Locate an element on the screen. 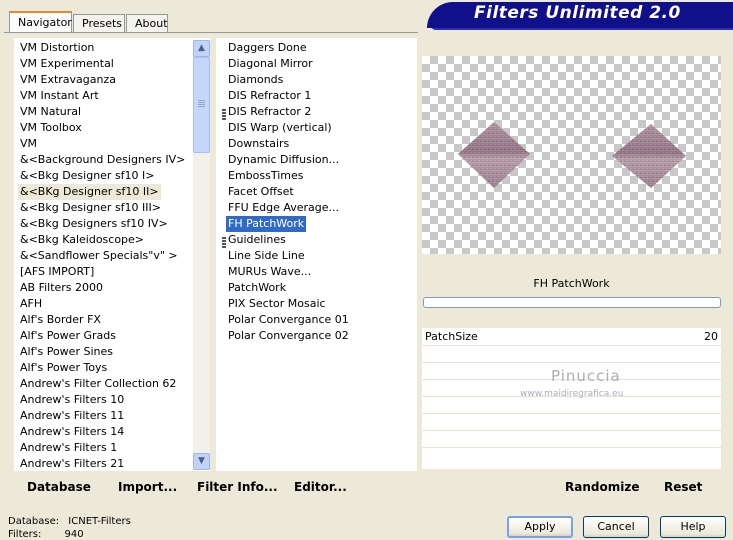 Image resolution: width=733 pixels, height=540 pixels. filter-list-item: FH PatchWork is located at coordinates (266, 224).